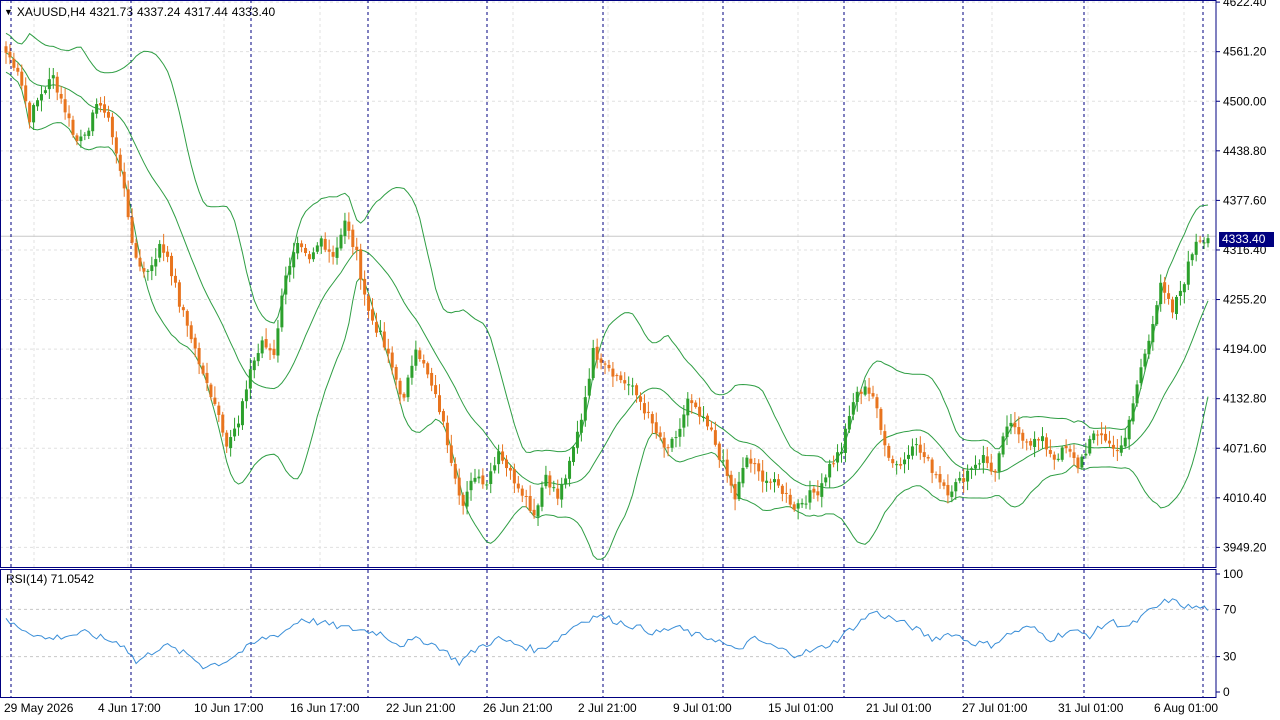 The image size is (1280, 720). What do you see at coordinates (229, 708) in the screenshot?
I see `time-tick-label: 10 Jun 17:00` at bounding box center [229, 708].